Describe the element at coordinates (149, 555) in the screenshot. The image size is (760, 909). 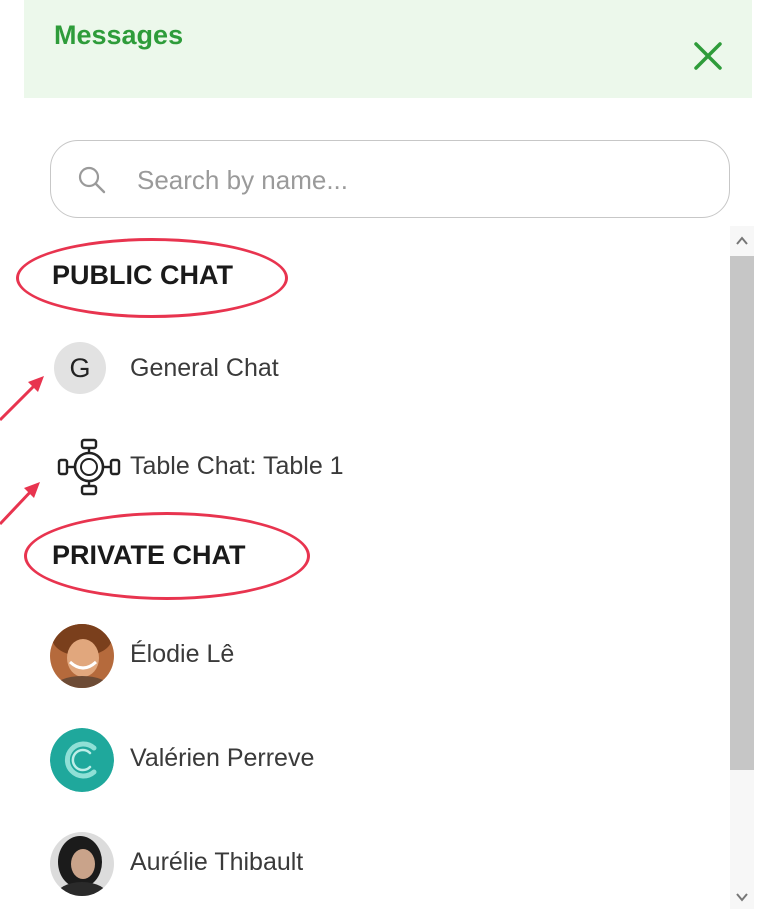
I see `private-chat-heading: PRIVATE CHAT` at that location.